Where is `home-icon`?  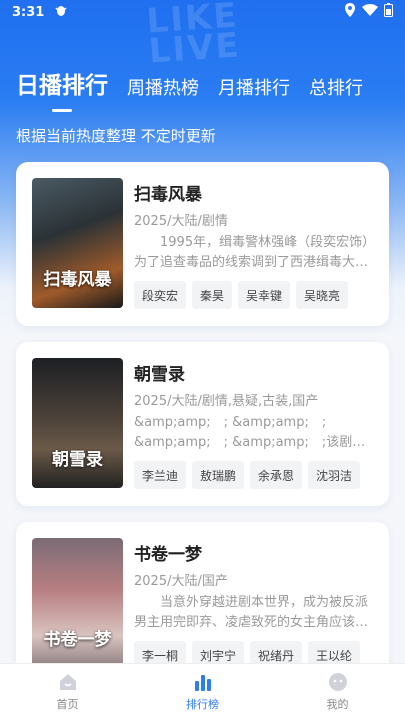 home-icon is located at coordinates (68, 682).